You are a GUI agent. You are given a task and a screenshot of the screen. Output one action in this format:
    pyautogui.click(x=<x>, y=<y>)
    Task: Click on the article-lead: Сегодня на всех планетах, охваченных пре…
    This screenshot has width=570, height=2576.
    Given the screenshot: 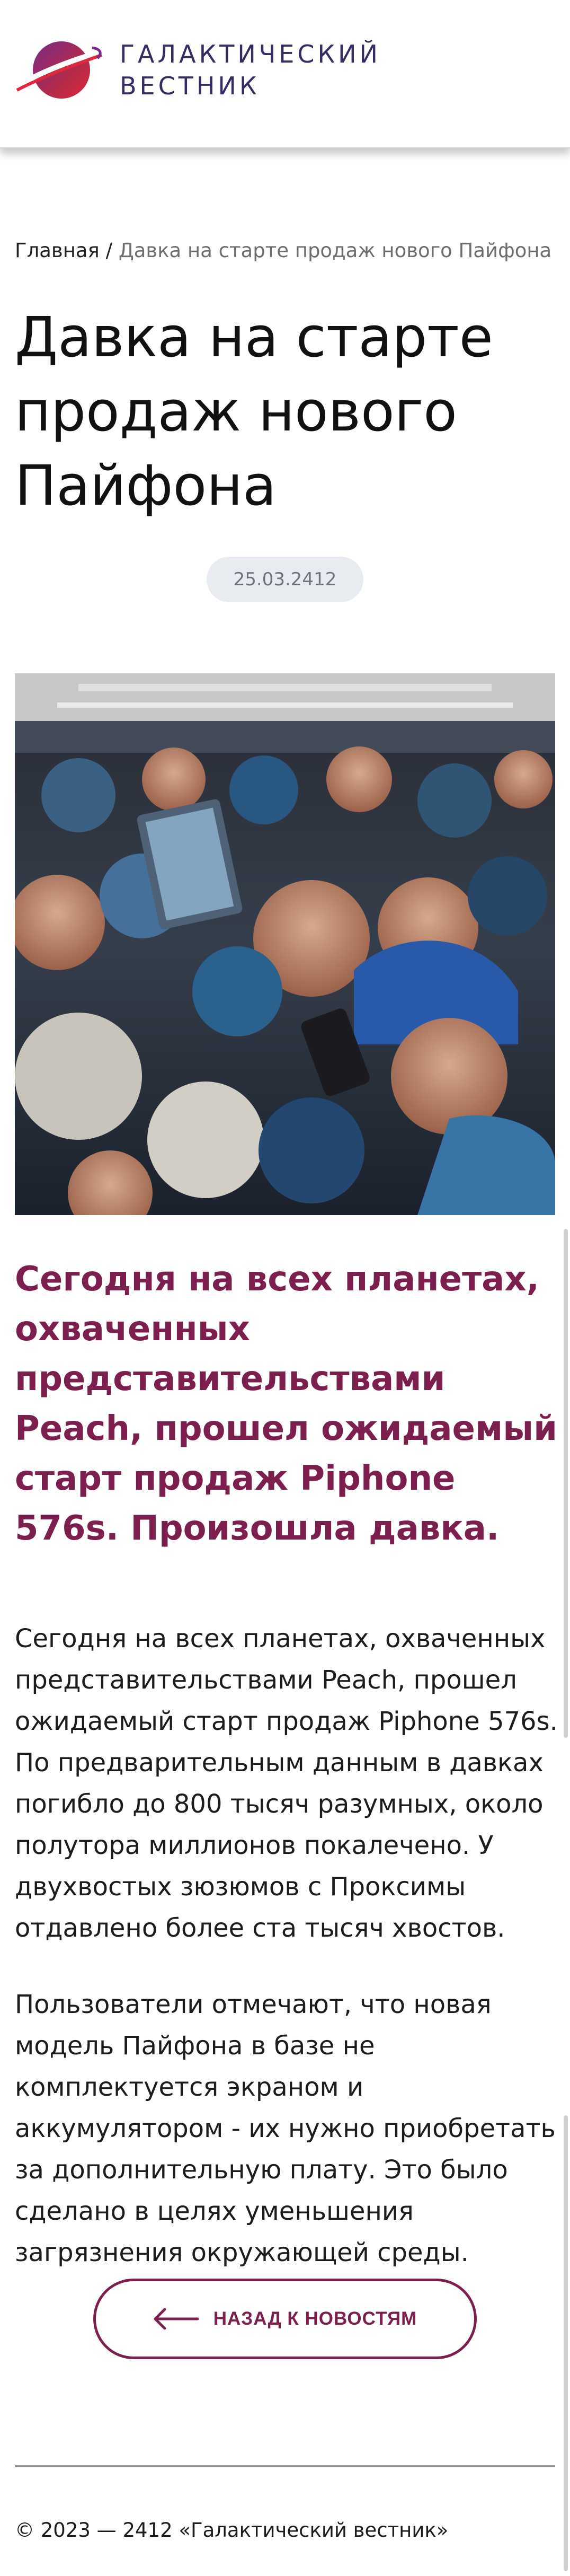 What is the action you would take?
    pyautogui.click(x=286, y=1404)
    